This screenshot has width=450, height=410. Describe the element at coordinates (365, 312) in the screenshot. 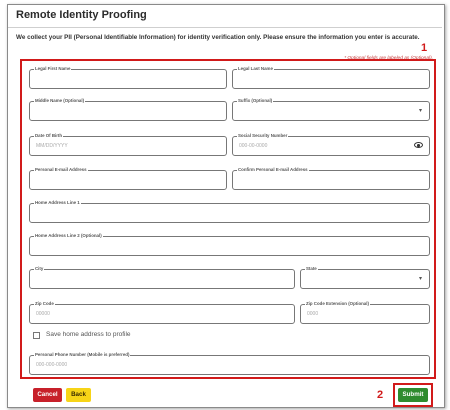

I see `zip-extension-field: Zip Code Extension (Optional) 0000` at that location.